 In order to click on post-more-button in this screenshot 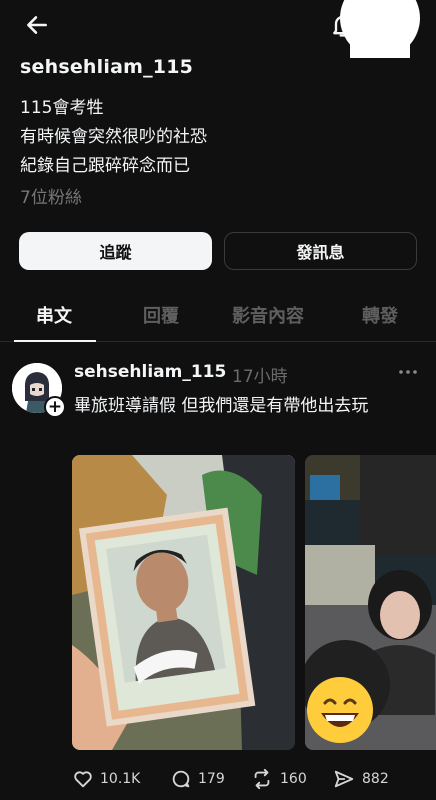, I will do `click(408, 372)`.